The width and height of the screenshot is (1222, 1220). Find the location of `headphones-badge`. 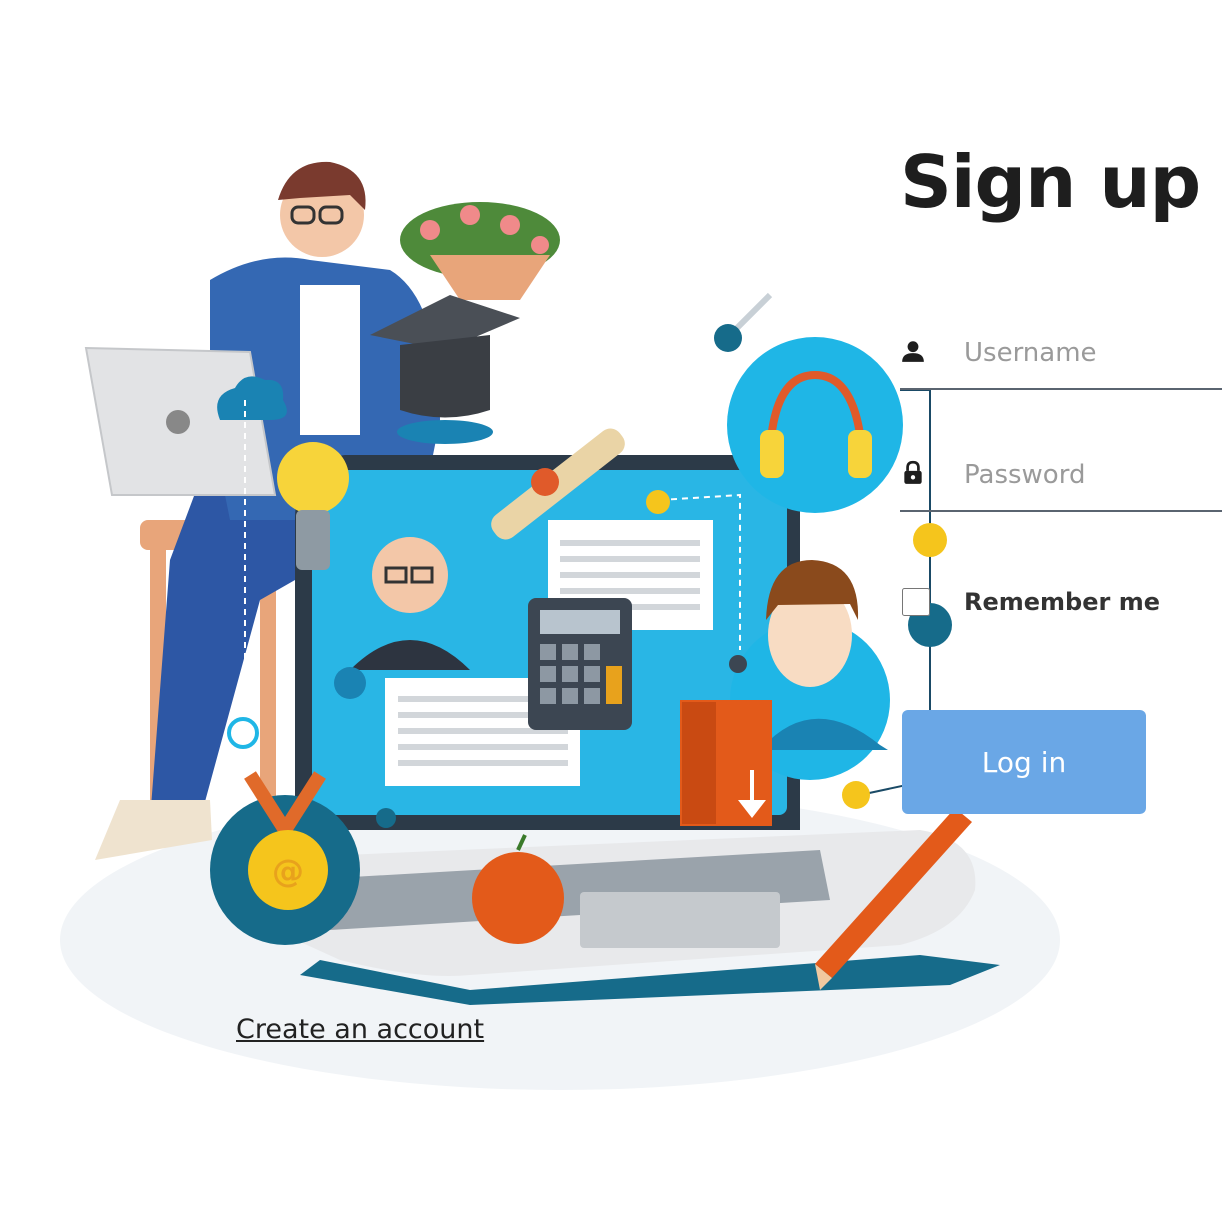

headphones-badge is located at coordinates (815, 425).